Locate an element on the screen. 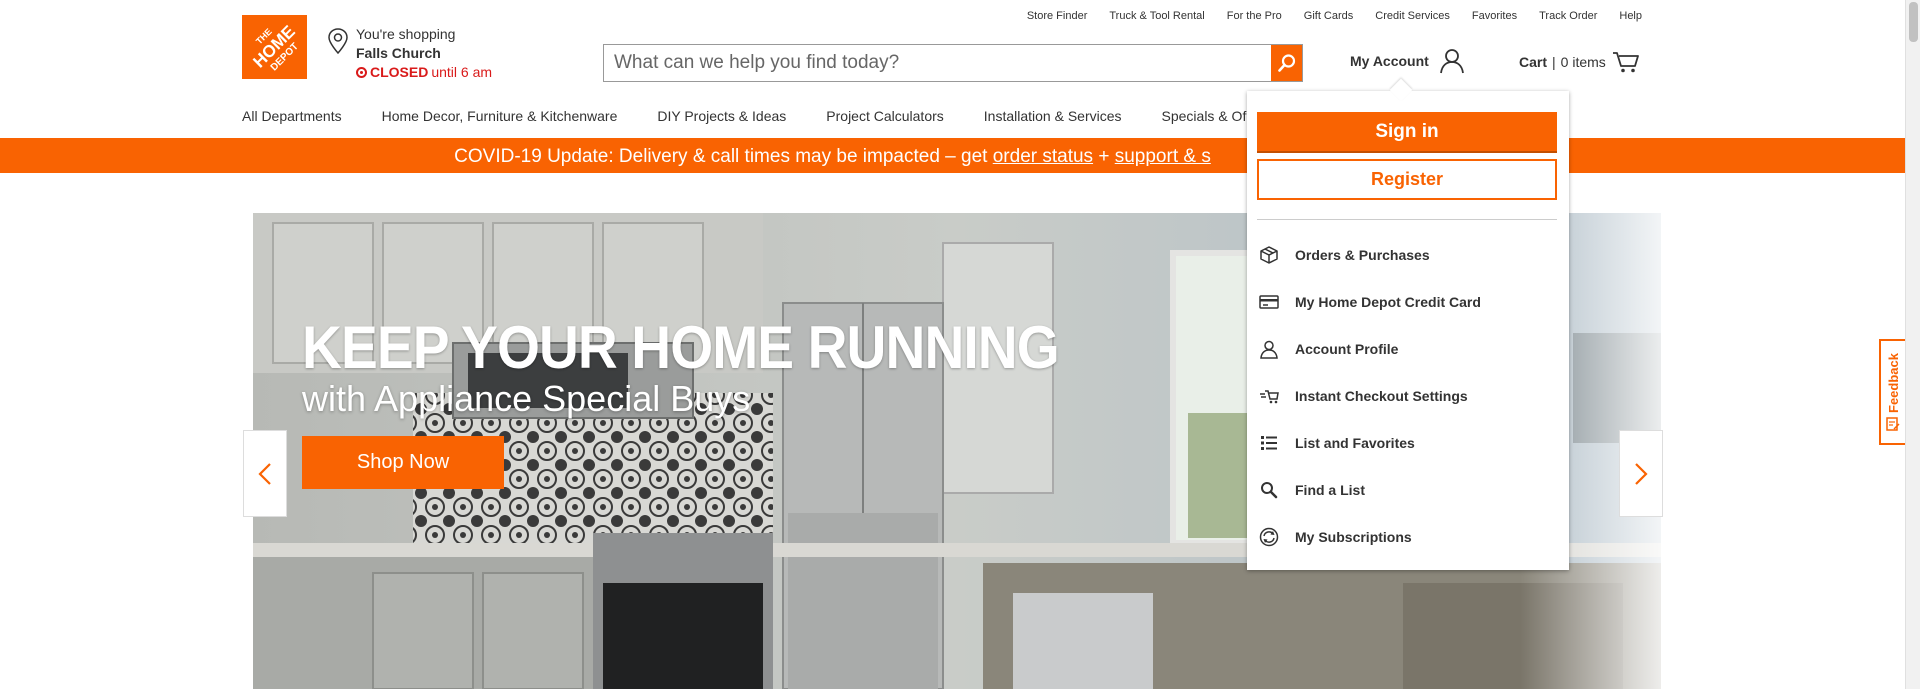 This screenshot has width=1920, height=689. list-icon is located at coordinates (1269, 443).